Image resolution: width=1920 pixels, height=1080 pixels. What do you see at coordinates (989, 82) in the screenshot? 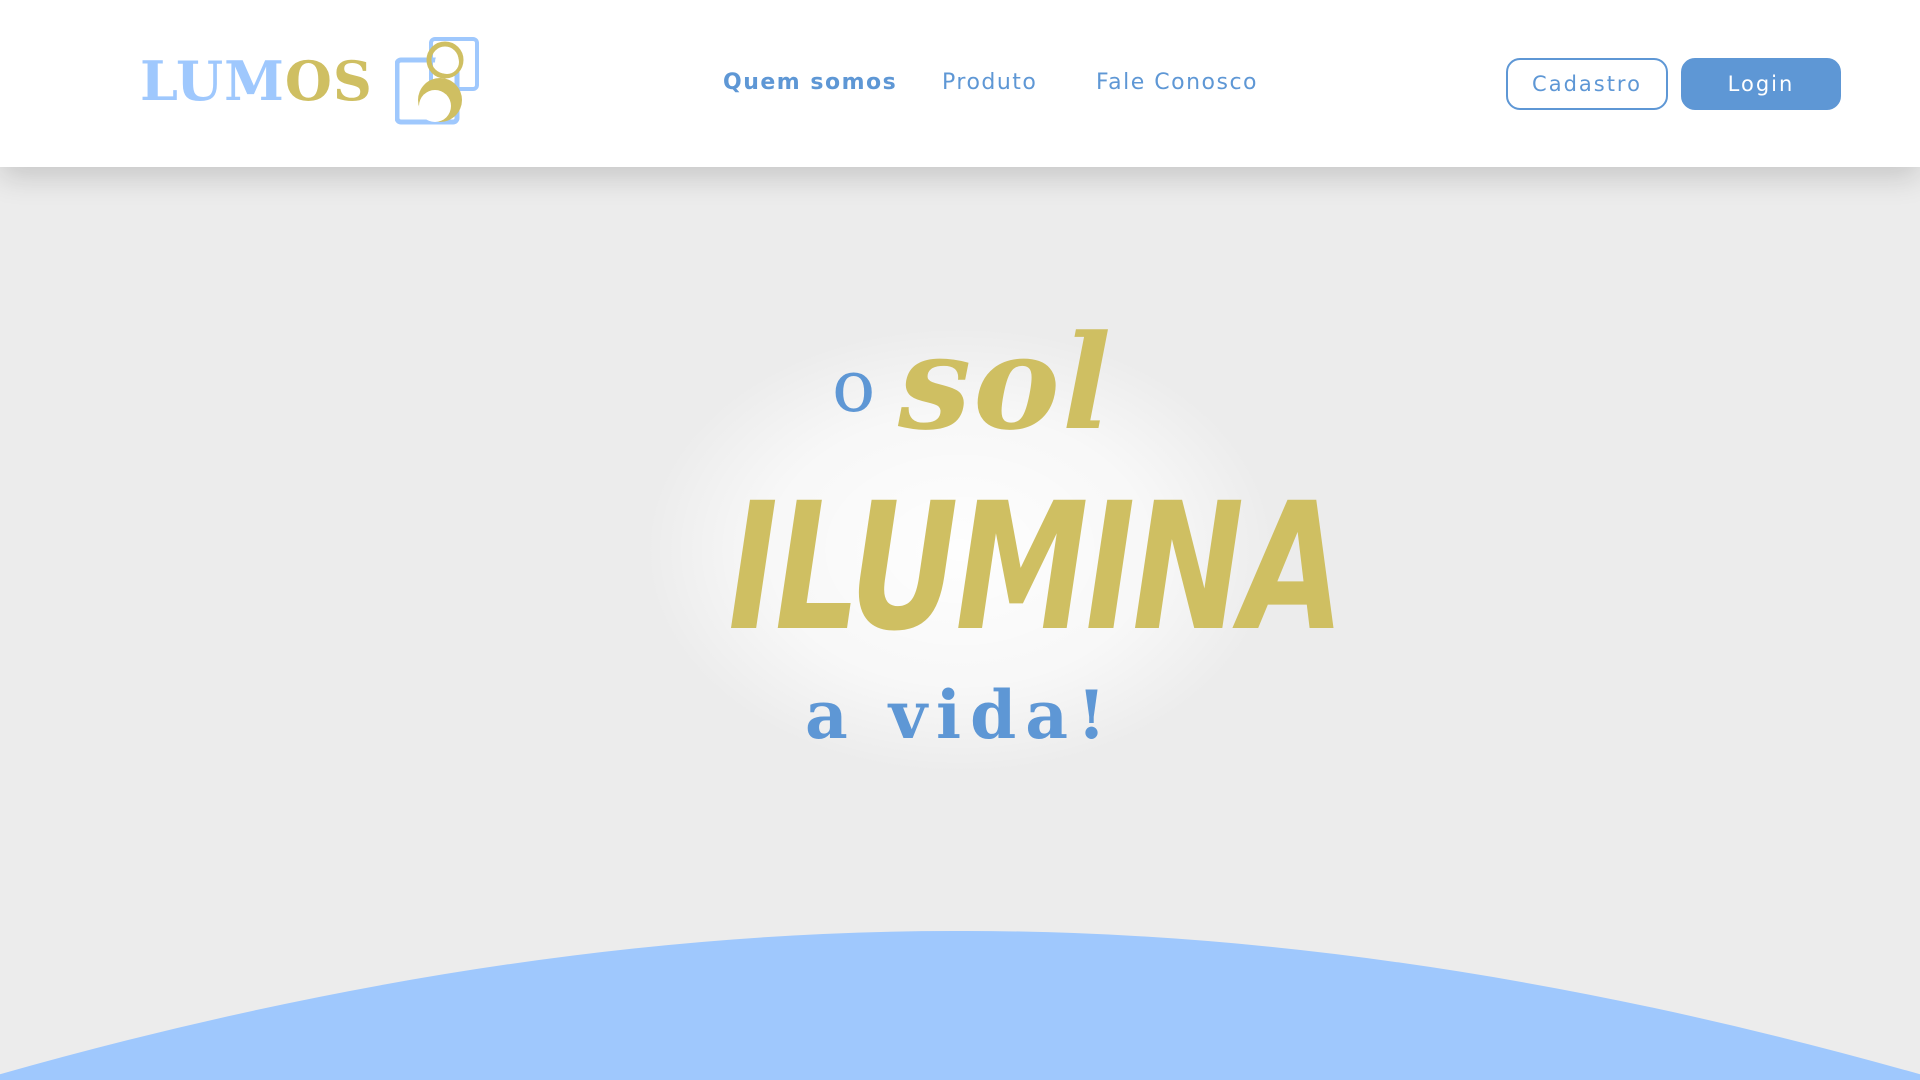
I see `nav-item-produto: Produto` at bounding box center [989, 82].